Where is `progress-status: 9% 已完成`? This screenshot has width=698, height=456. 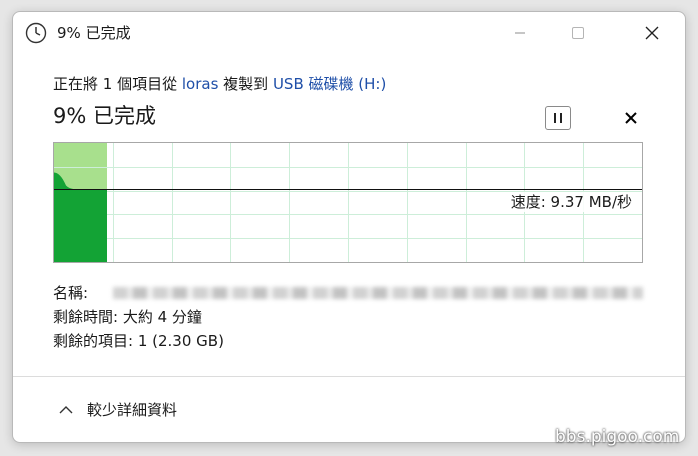 progress-status: 9% 已完成 is located at coordinates (104, 116).